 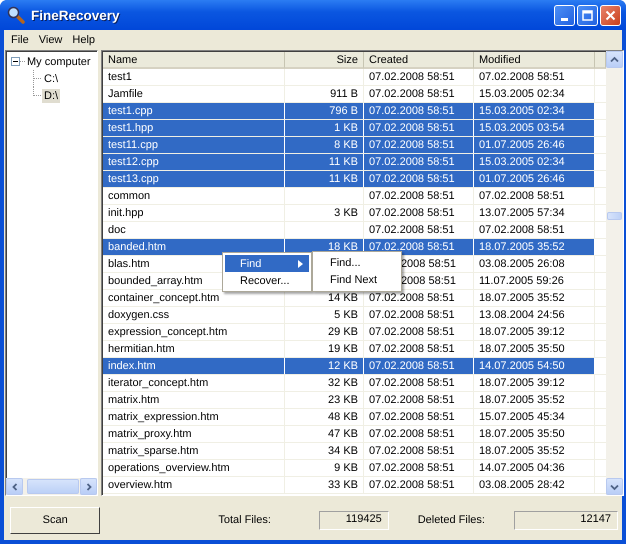 What do you see at coordinates (324, 213) in the screenshot?
I see `table-cell: 3 KB` at bounding box center [324, 213].